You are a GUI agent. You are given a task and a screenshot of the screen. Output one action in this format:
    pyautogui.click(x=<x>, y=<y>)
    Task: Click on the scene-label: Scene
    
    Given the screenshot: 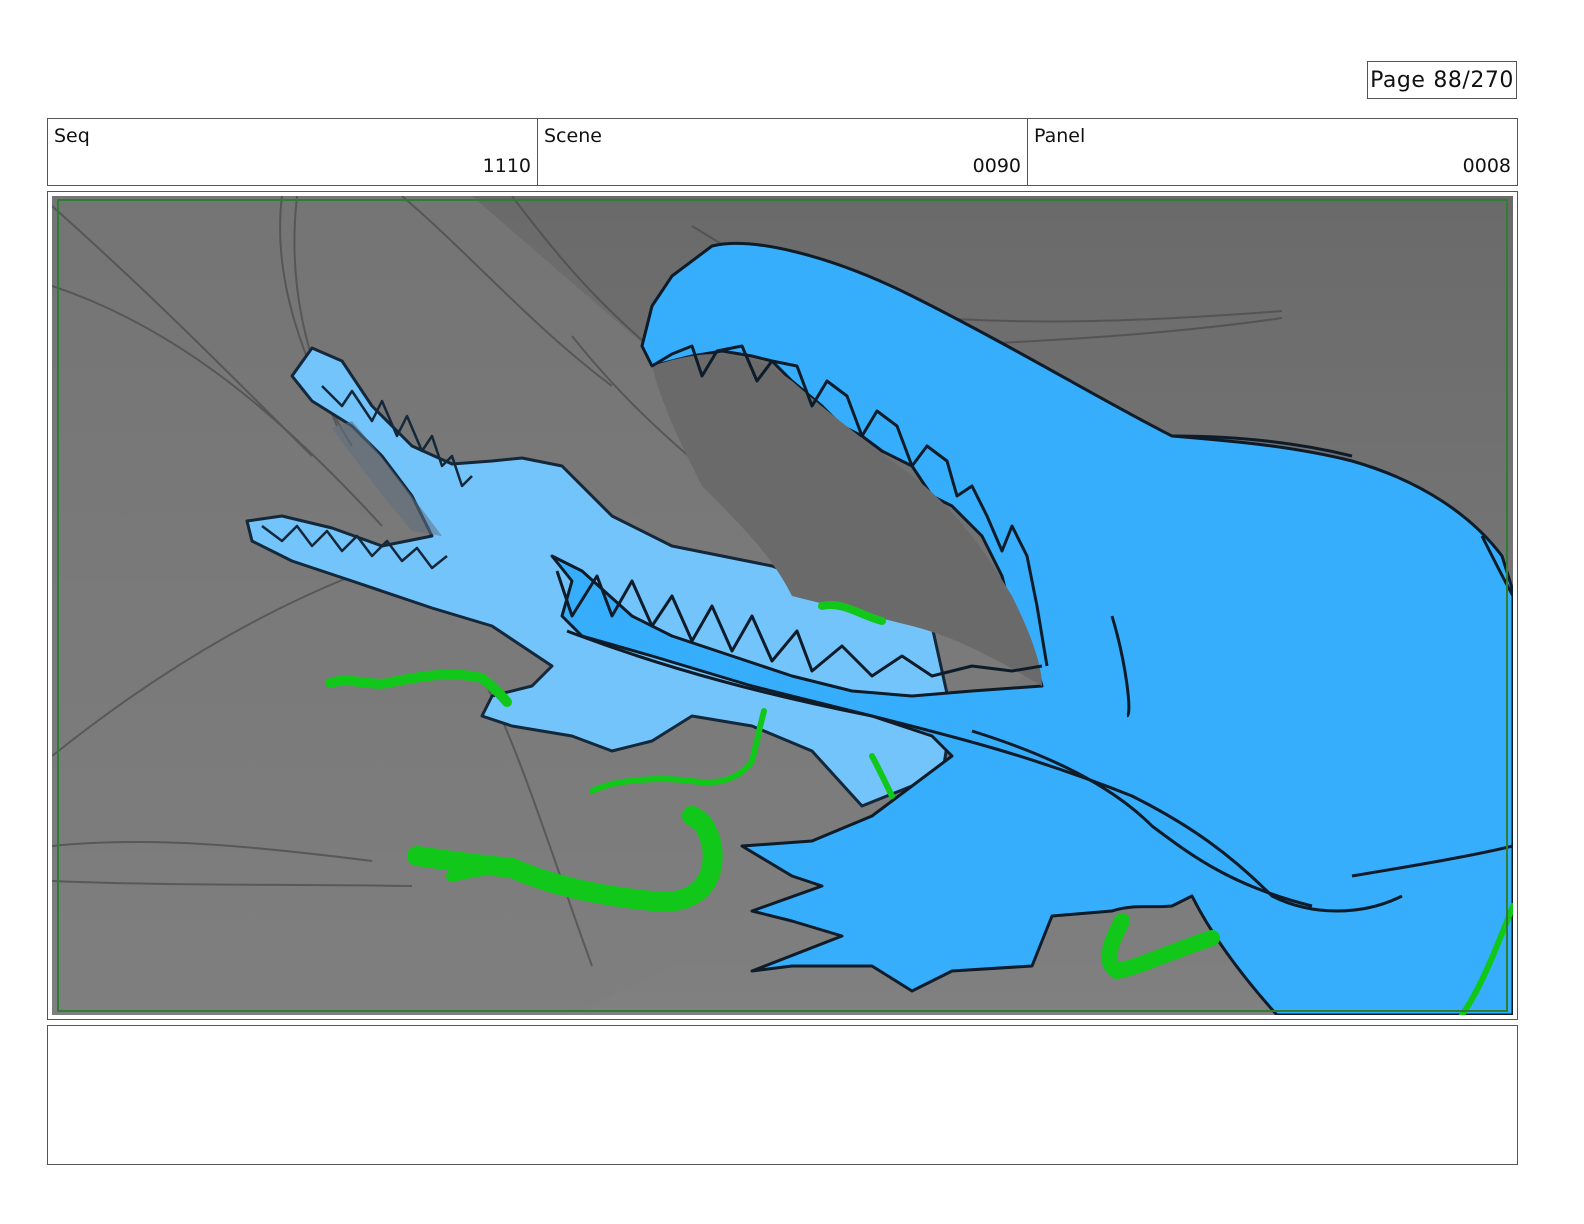 What is the action you would take?
    pyautogui.click(x=573, y=136)
    